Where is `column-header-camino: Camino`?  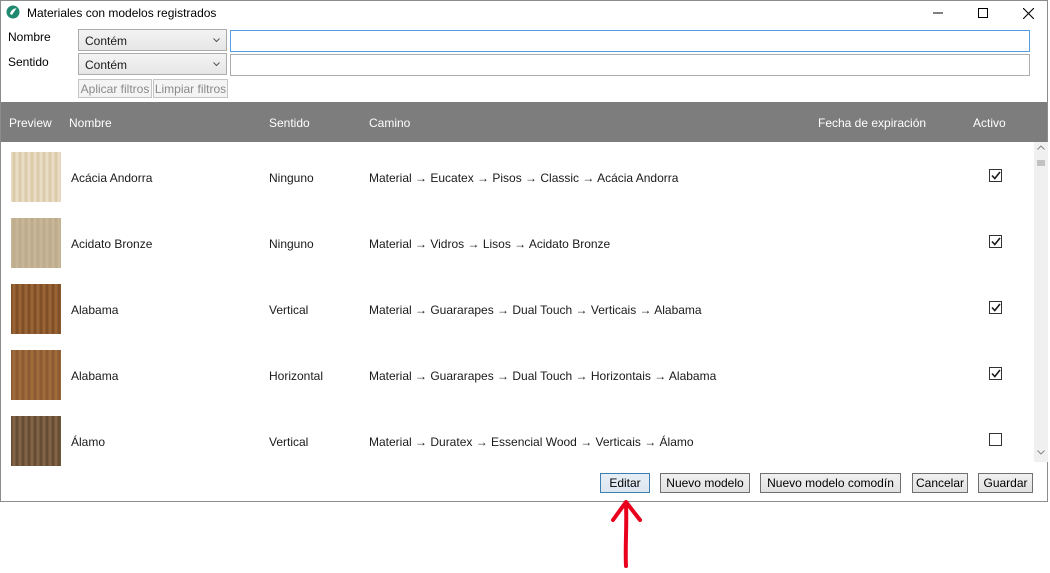 column-header-camino: Camino is located at coordinates (389, 123).